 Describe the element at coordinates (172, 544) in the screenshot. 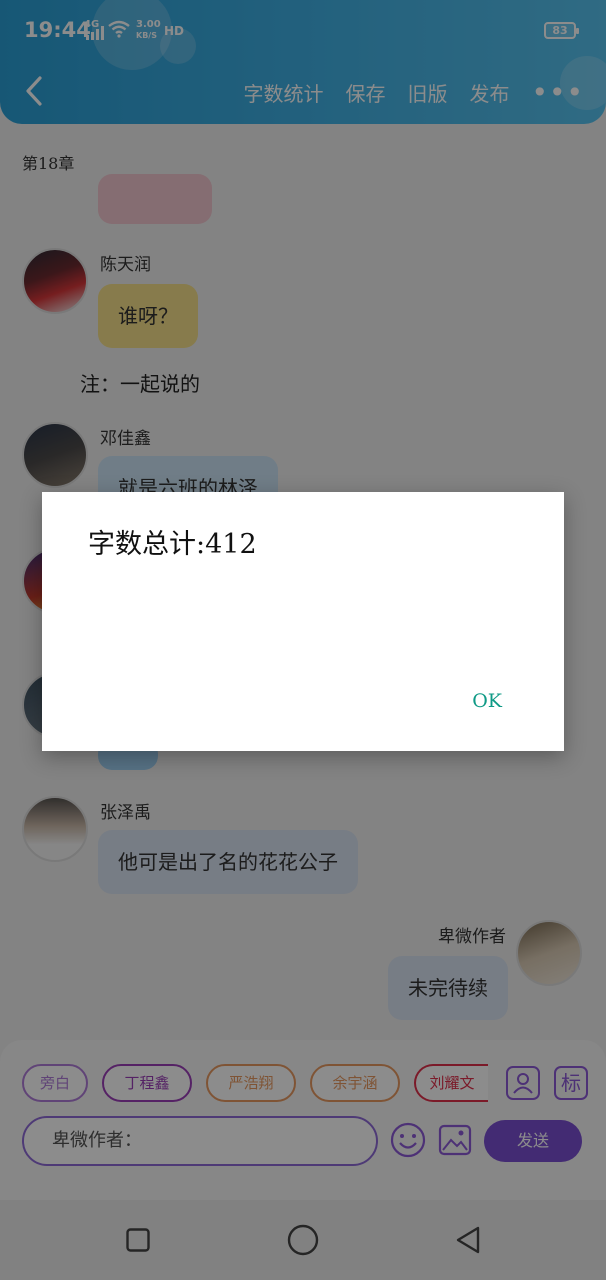

I see `dialog-message: 字数总计:412` at that location.